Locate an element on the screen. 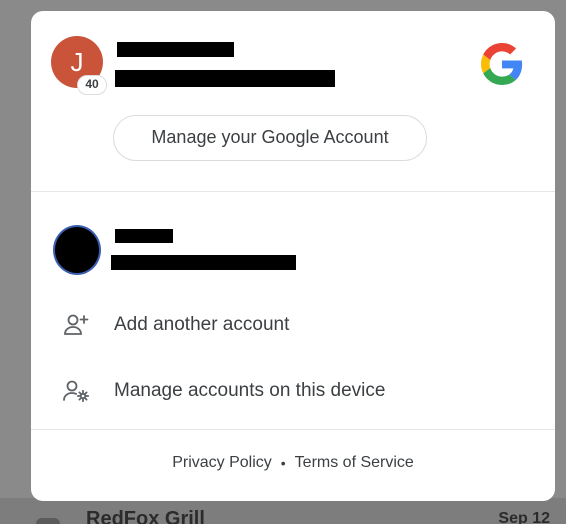 The width and height of the screenshot is (566, 524). add-another-account-row: Add another account is located at coordinates (293, 325).